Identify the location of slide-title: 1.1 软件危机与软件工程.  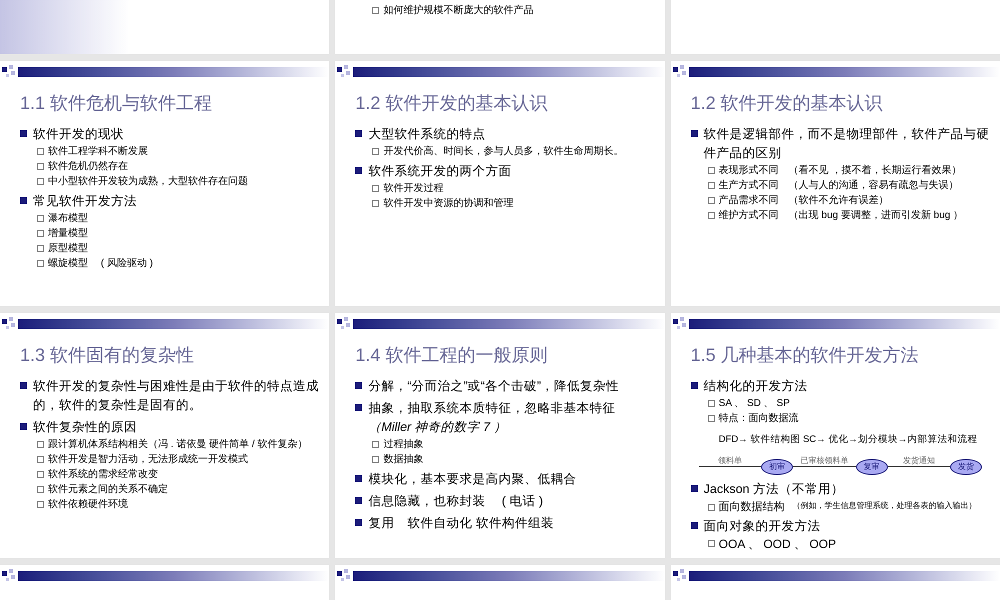
(117, 103).